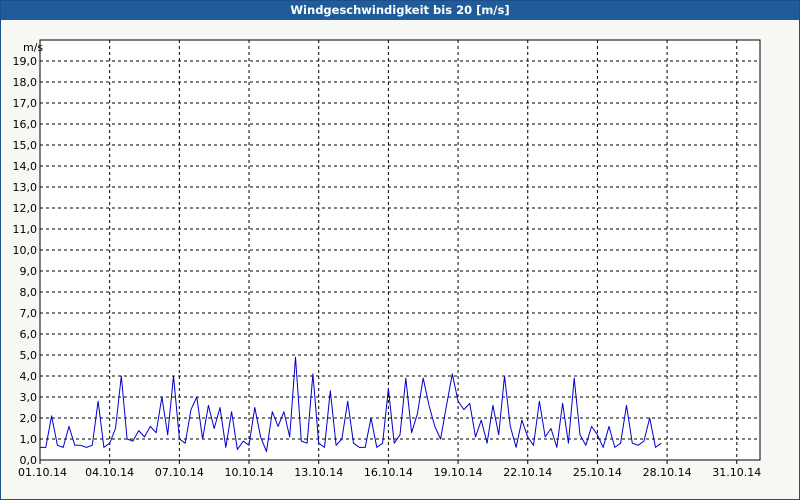 The height and width of the screenshot is (500, 800). I want to click on y-tick-label: 19,0, so click(25, 61).